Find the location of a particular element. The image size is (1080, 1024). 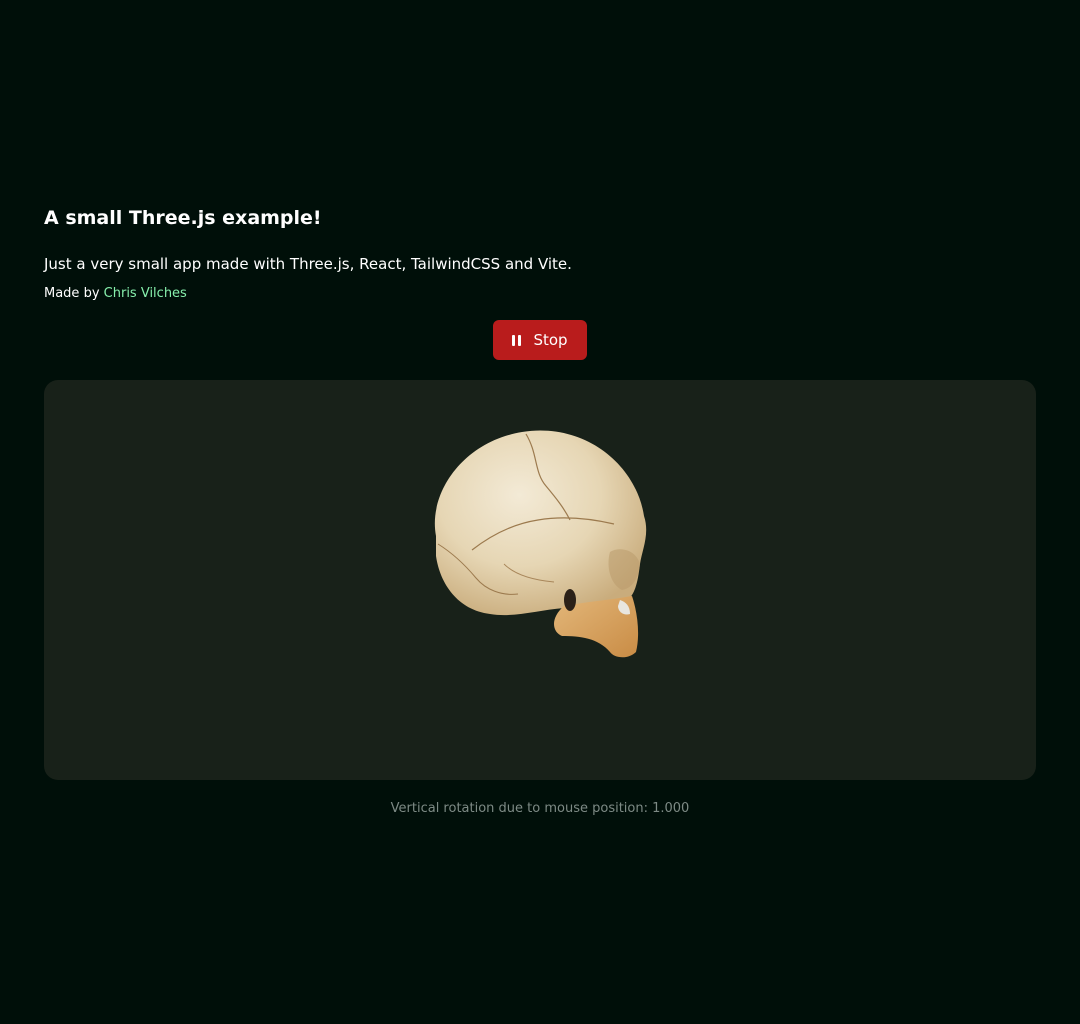

pause-icon is located at coordinates (517, 340).